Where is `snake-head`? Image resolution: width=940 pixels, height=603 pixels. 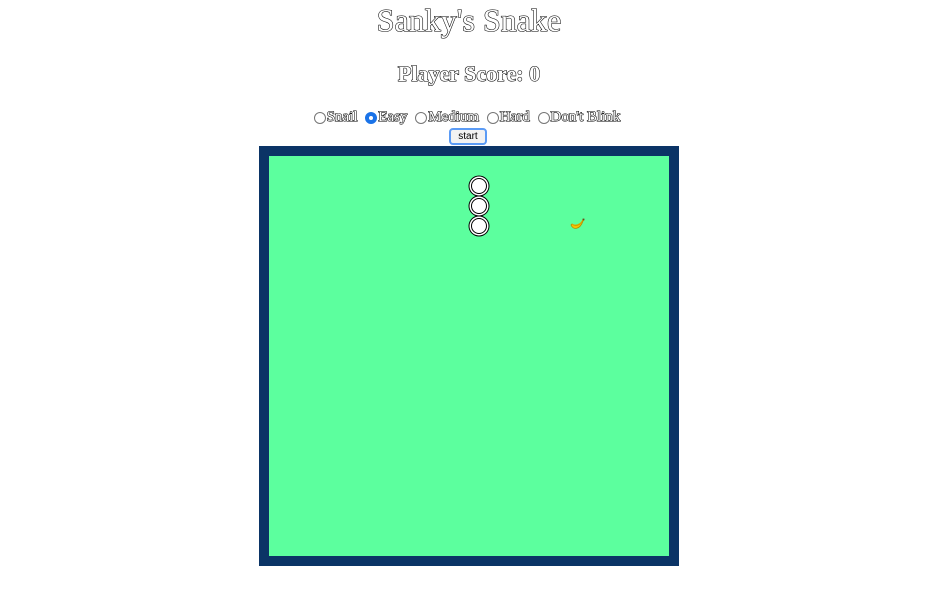
snake-head is located at coordinates (479, 186).